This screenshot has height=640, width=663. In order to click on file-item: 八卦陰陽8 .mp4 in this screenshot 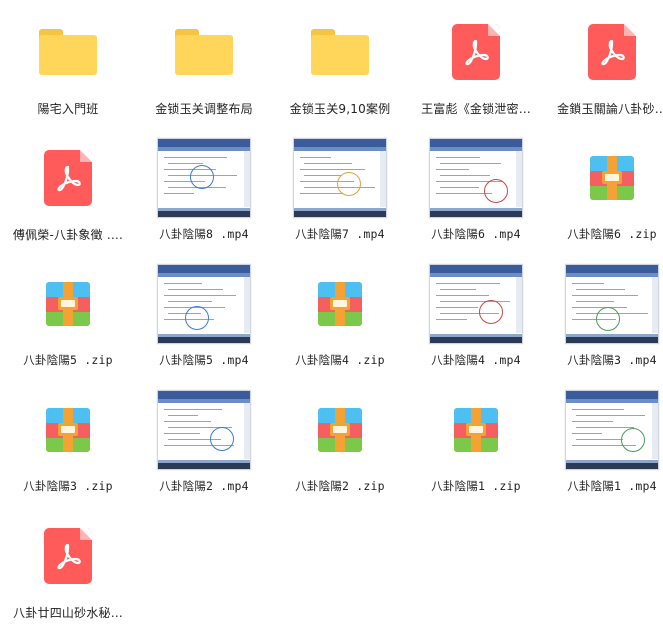, I will do `click(204, 199)`.